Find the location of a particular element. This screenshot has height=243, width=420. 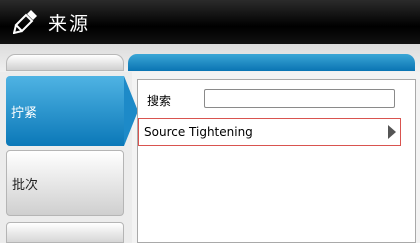

list-item-source-tightening: Source Tightening is located at coordinates (269, 132).